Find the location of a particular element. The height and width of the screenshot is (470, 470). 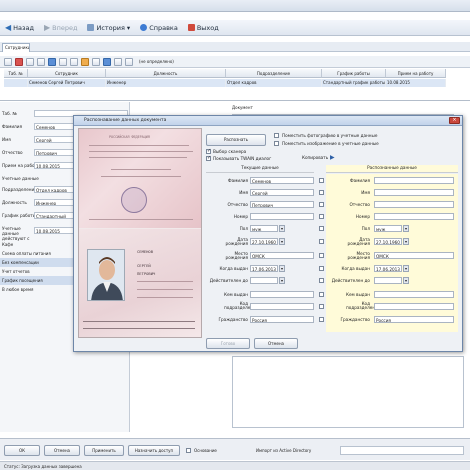

import-icon is located at coordinates (118, 61).